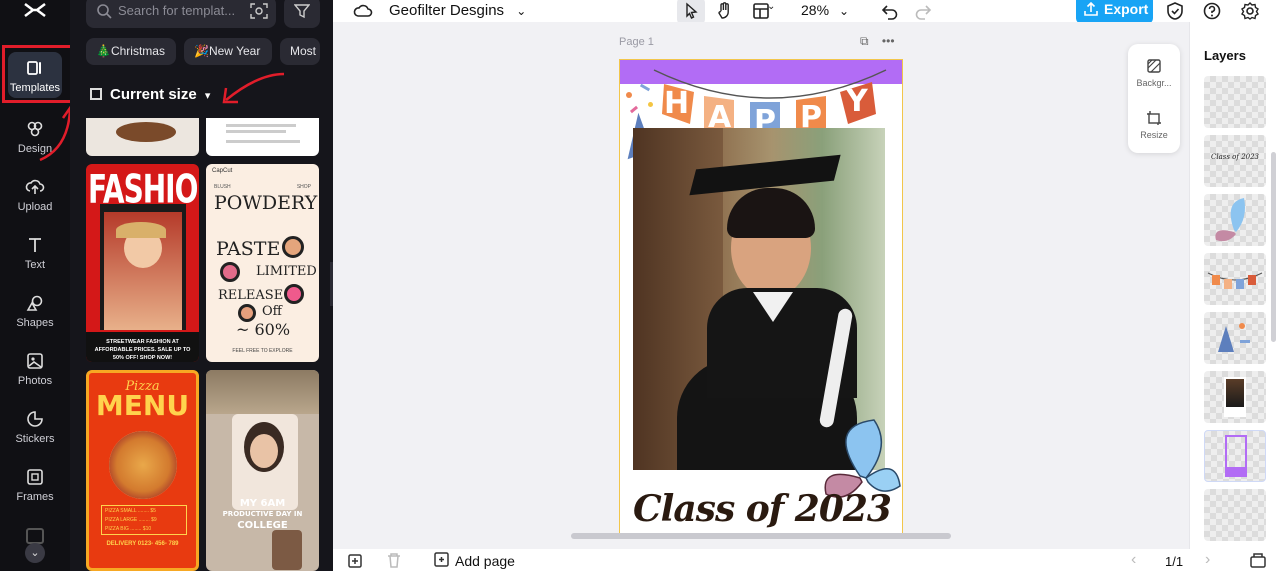 The image size is (1280, 571). I want to click on rail-item-photos: Photos, so click(35, 371).